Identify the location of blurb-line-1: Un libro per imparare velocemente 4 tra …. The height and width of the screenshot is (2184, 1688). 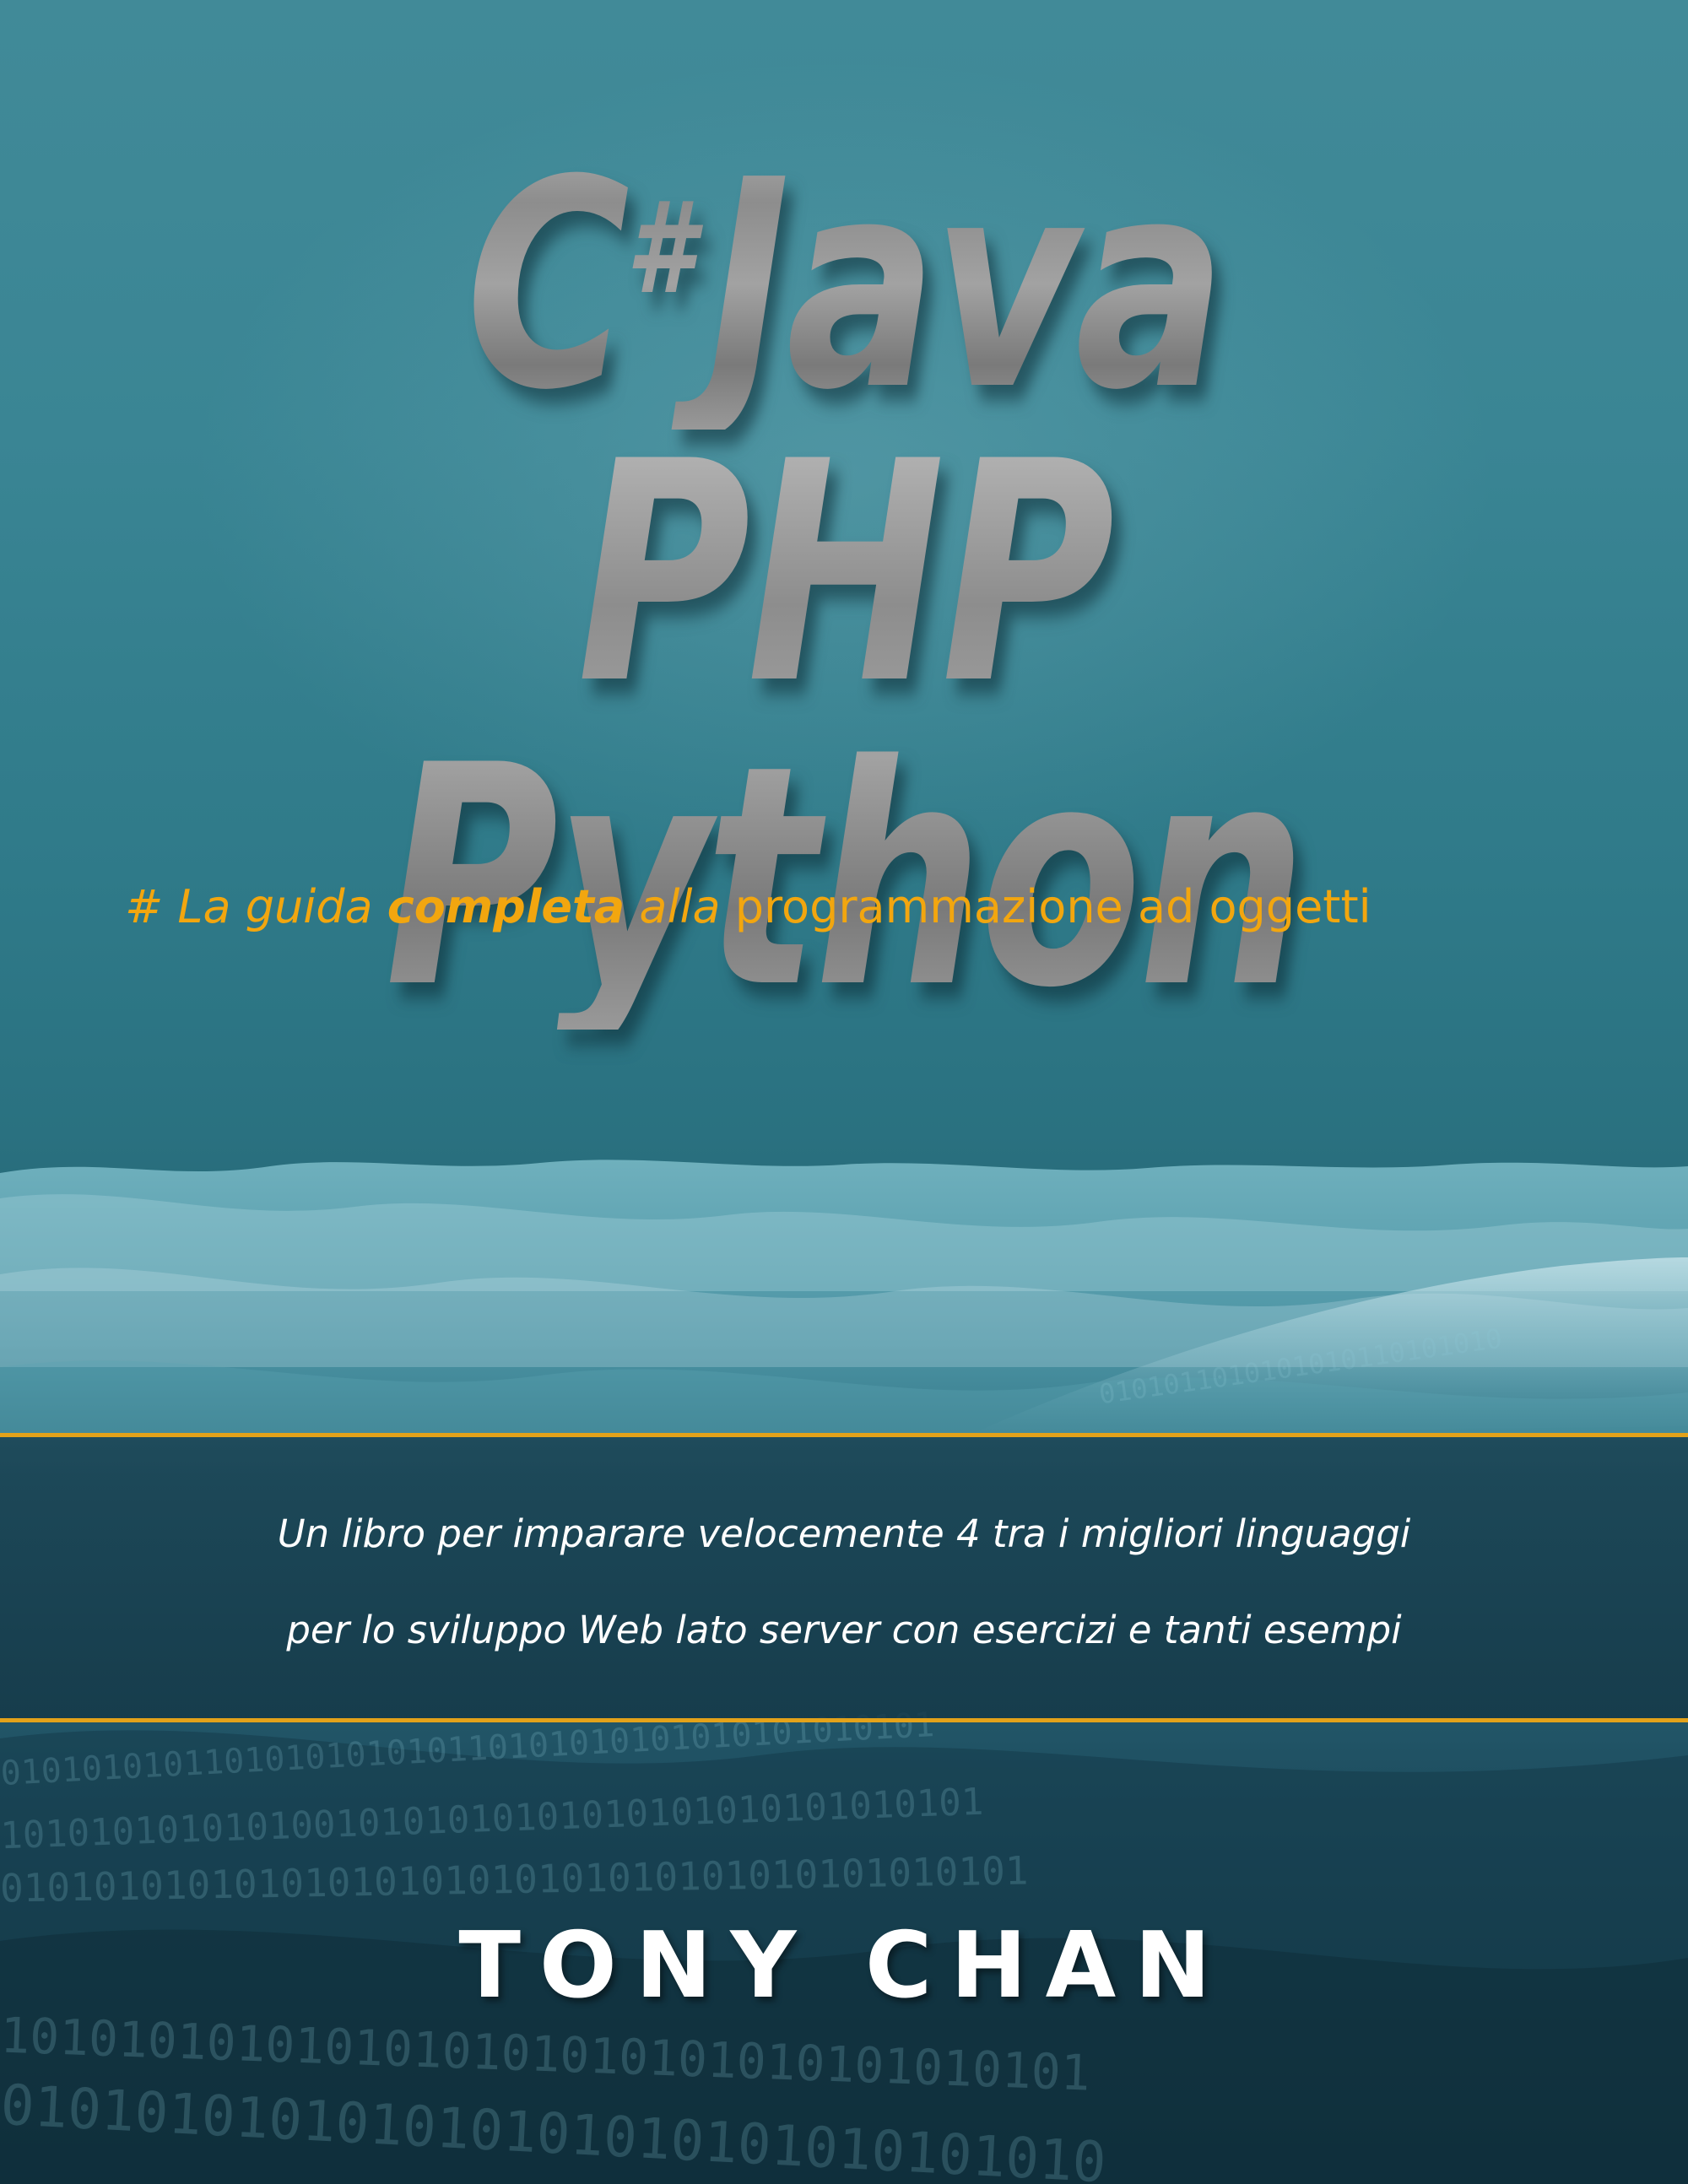
(844, 1533).